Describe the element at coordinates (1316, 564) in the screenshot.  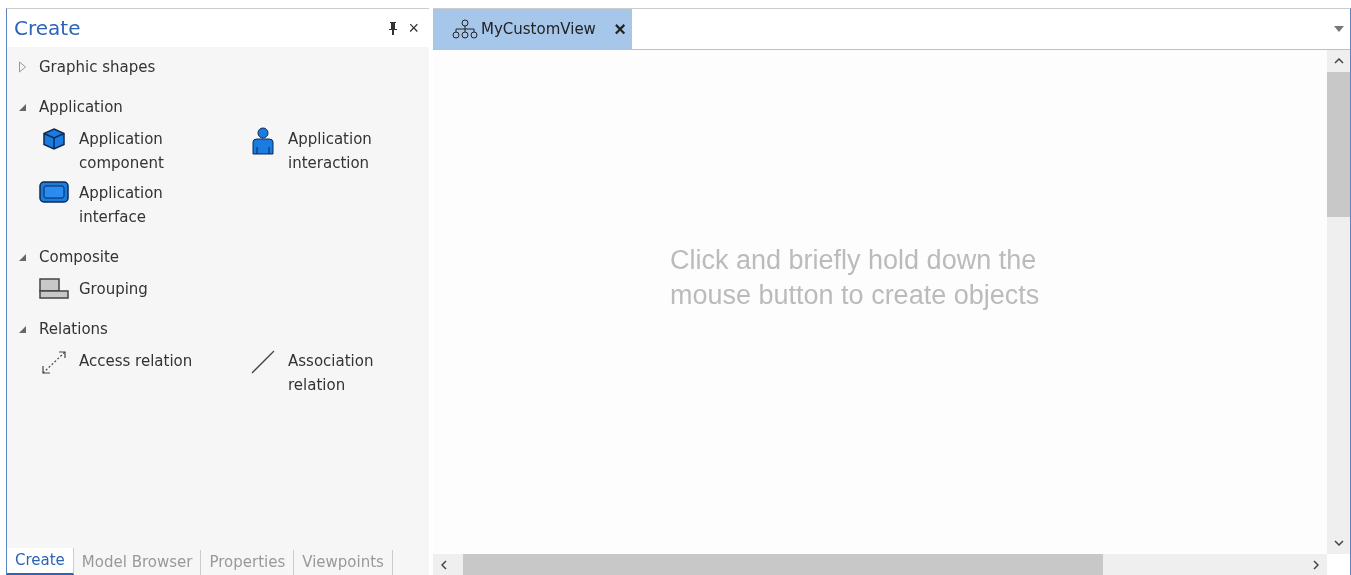
I see `scroll-right-icon` at that location.